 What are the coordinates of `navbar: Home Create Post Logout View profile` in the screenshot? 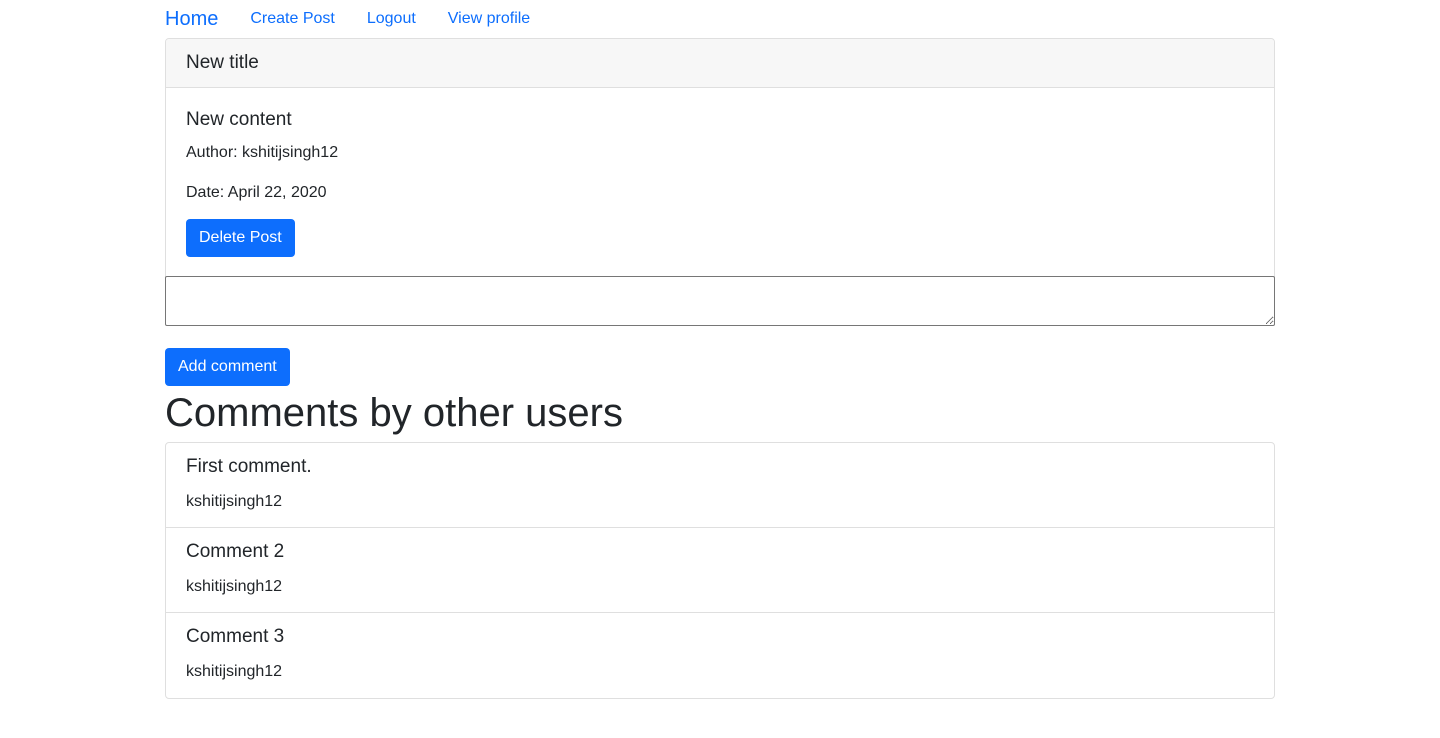 It's located at (720, 19).